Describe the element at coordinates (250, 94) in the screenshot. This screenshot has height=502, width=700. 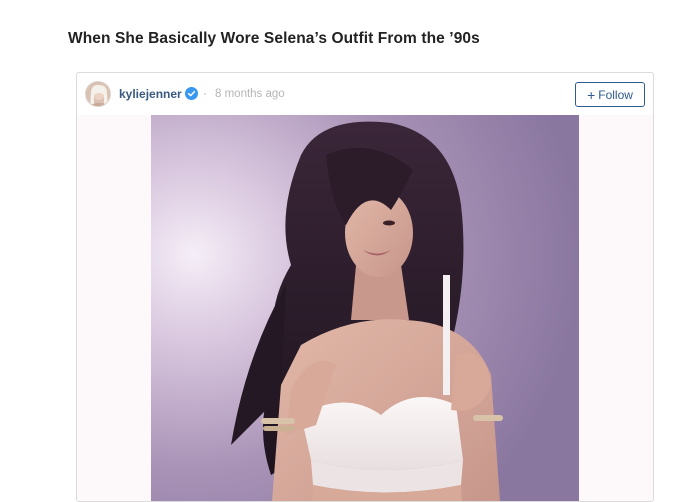
I see `post-timestamp: 8 months ago` at that location.